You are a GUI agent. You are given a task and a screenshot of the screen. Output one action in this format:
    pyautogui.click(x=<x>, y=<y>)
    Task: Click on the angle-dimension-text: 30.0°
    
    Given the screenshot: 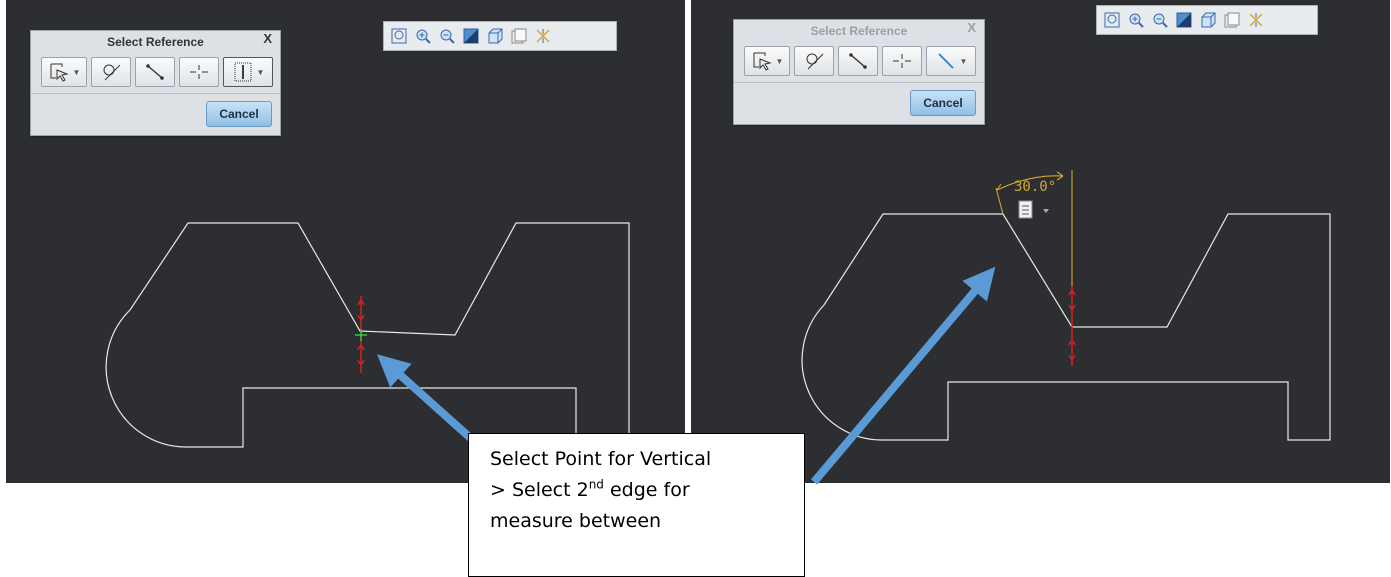 What is the action you would take?
    pyautogui.click(x=1035, y=187)
    